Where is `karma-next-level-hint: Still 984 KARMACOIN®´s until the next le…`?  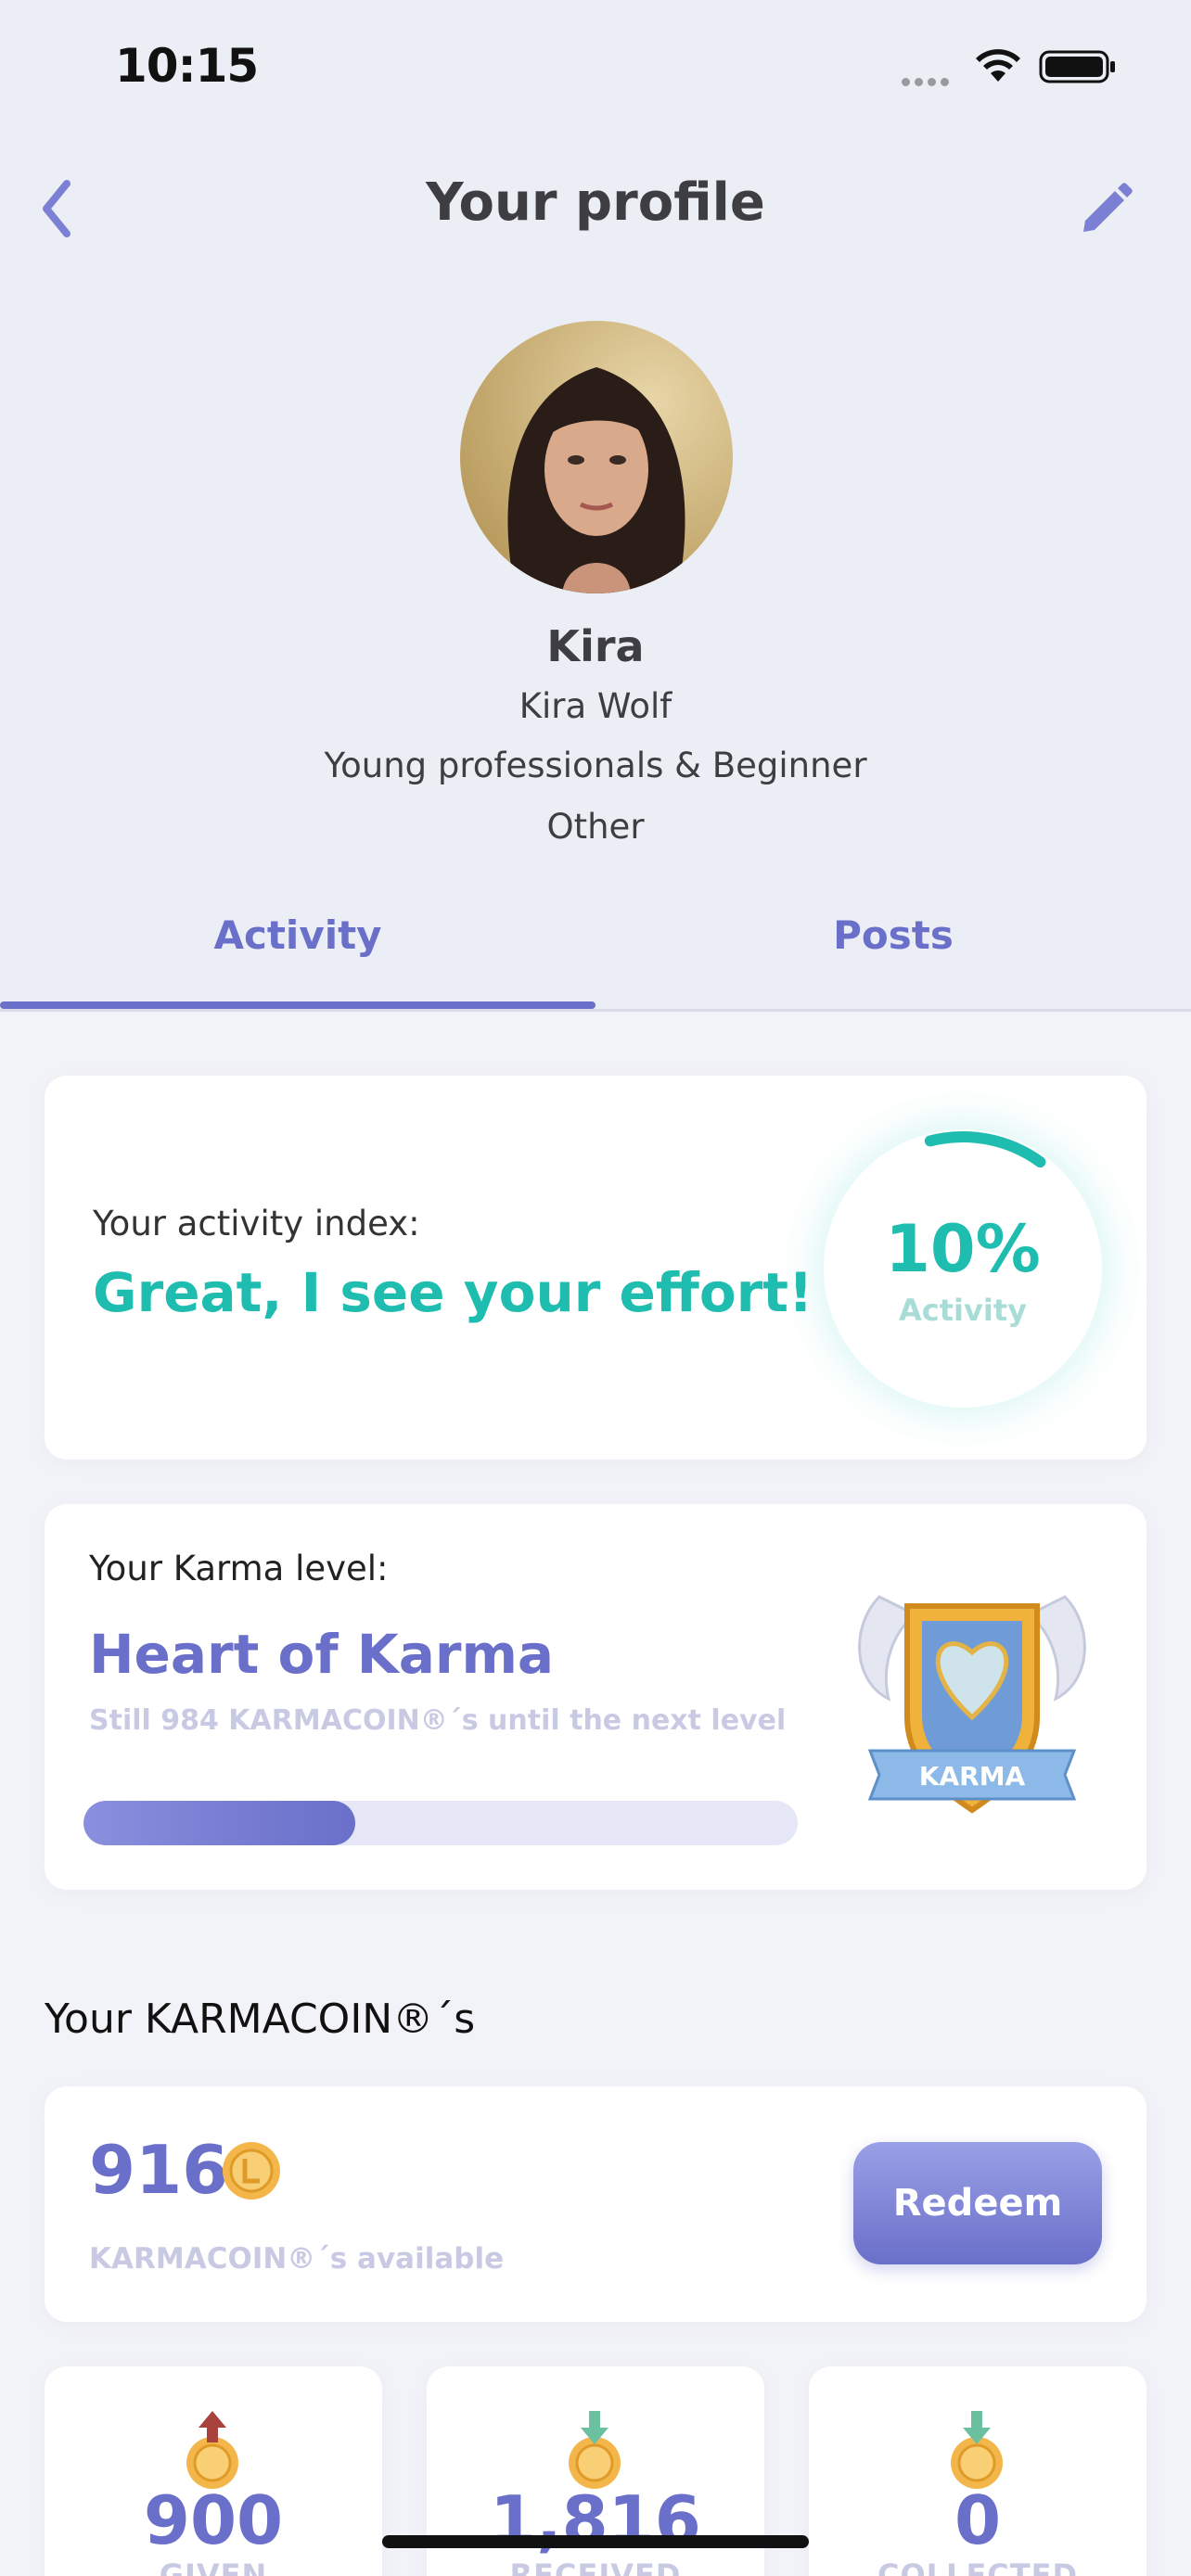
karma-next-level-hint: Still 984 KARMACOIN®´s until the next le… is located at coordinates (438, 1720).